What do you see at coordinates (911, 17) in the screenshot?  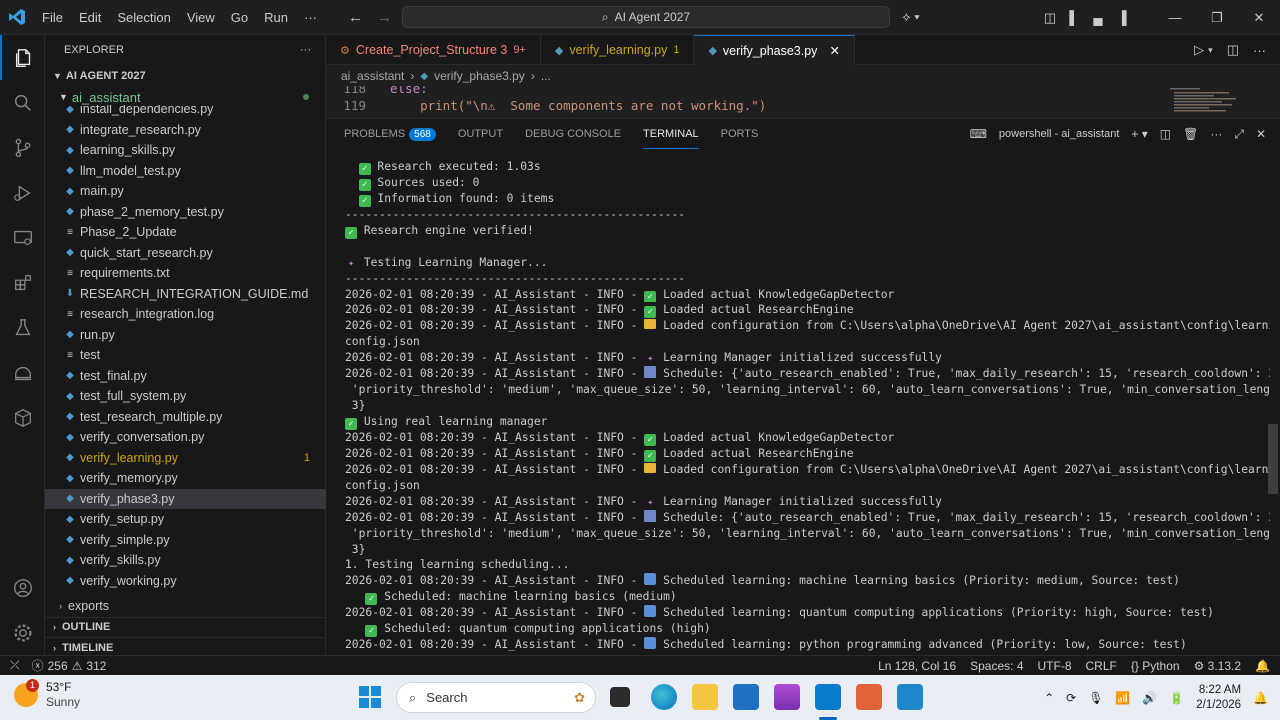 I see `copilot-icon: ⟡ ▾` at bounding box center [911, 17].